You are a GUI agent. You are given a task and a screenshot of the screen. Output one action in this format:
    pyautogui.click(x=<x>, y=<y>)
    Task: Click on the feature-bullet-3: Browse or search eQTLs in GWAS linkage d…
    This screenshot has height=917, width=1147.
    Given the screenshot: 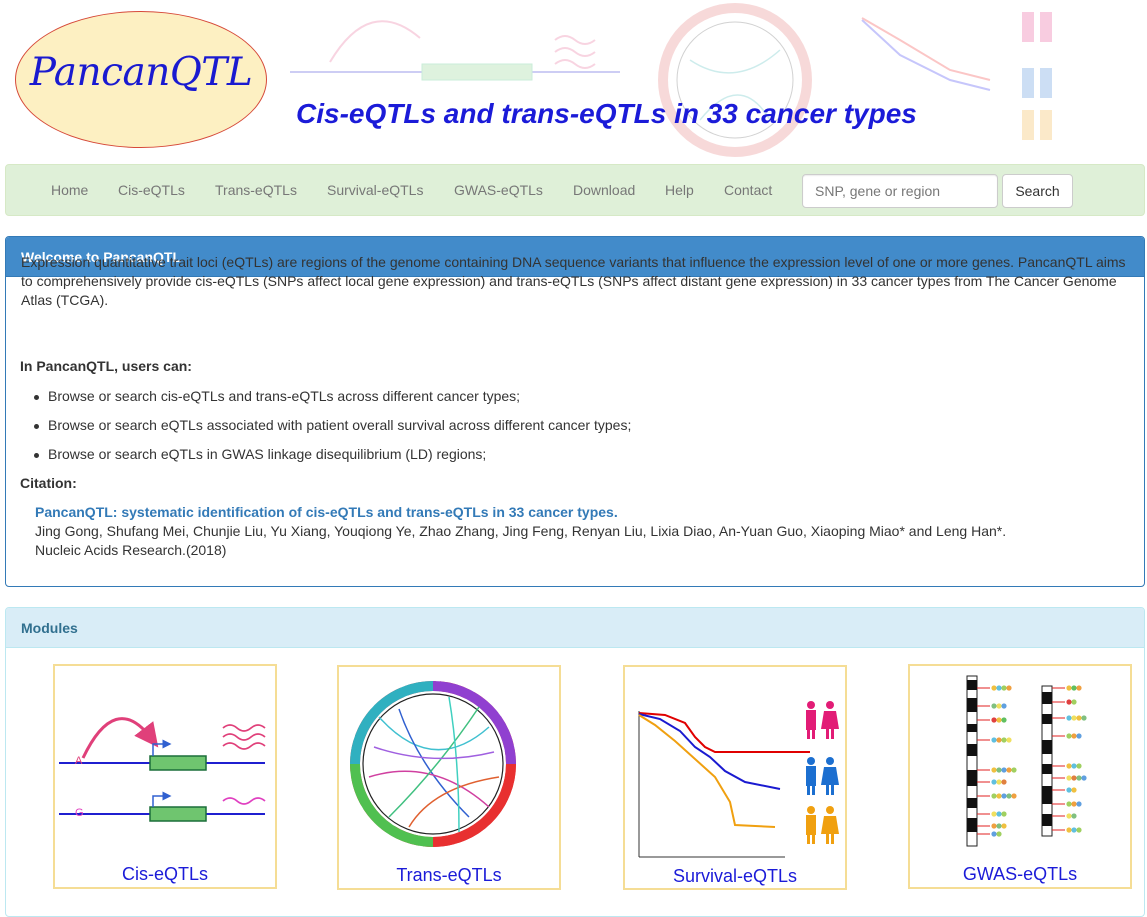 What is the action you would take?
    pyautogui.click(x=260, y=454)
    